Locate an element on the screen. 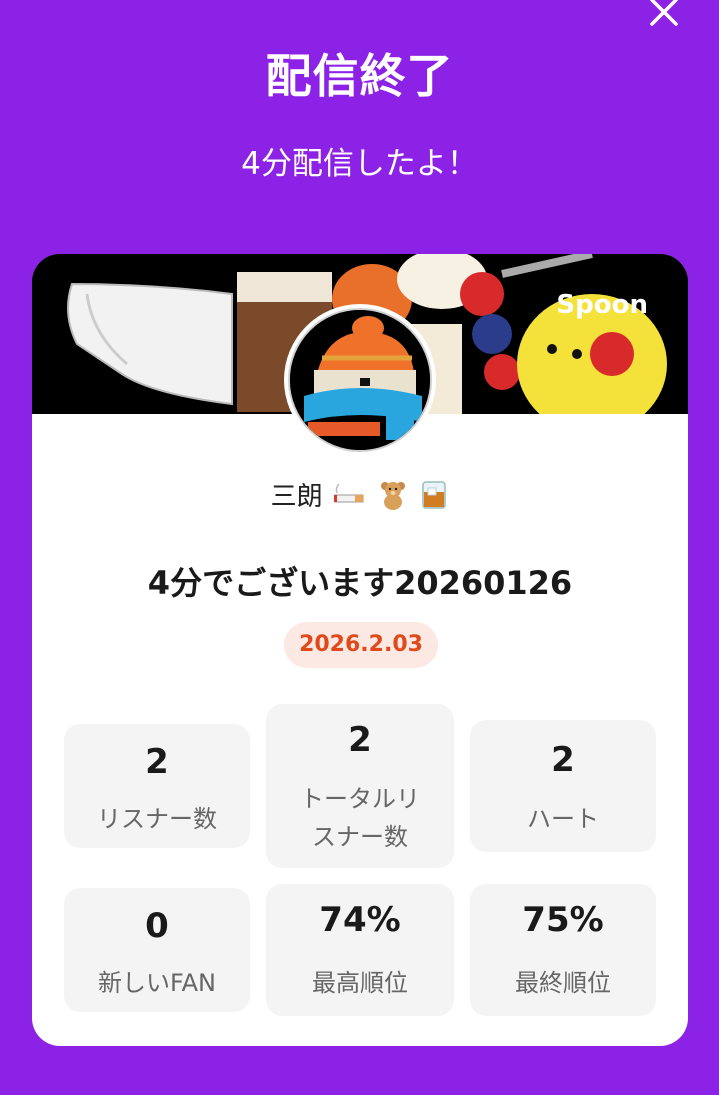 This screenshot has width=719, height=1095. stat-highest-rank: 74% 最高順位 is located at coordinates (360, 950).